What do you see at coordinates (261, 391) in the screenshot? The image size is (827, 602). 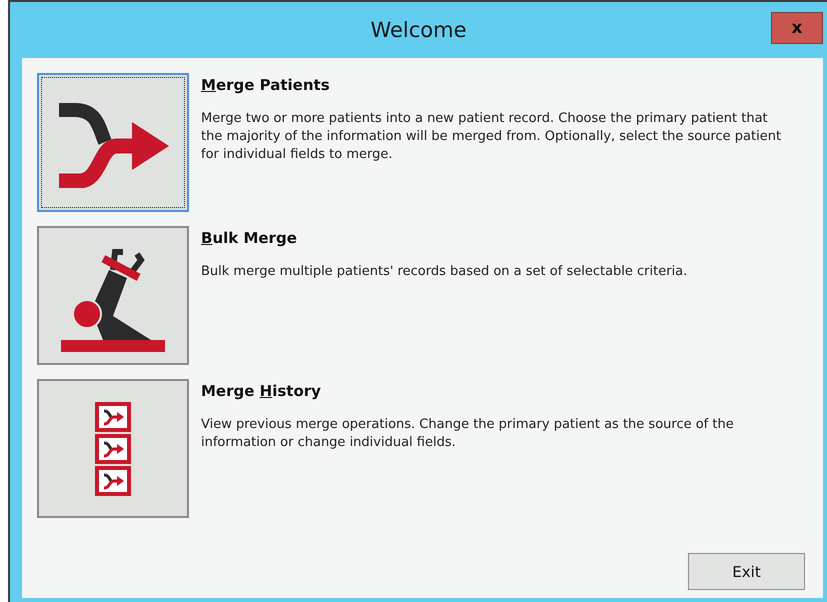 I see `option-title: Merge History` at bounding box center [261, 391].